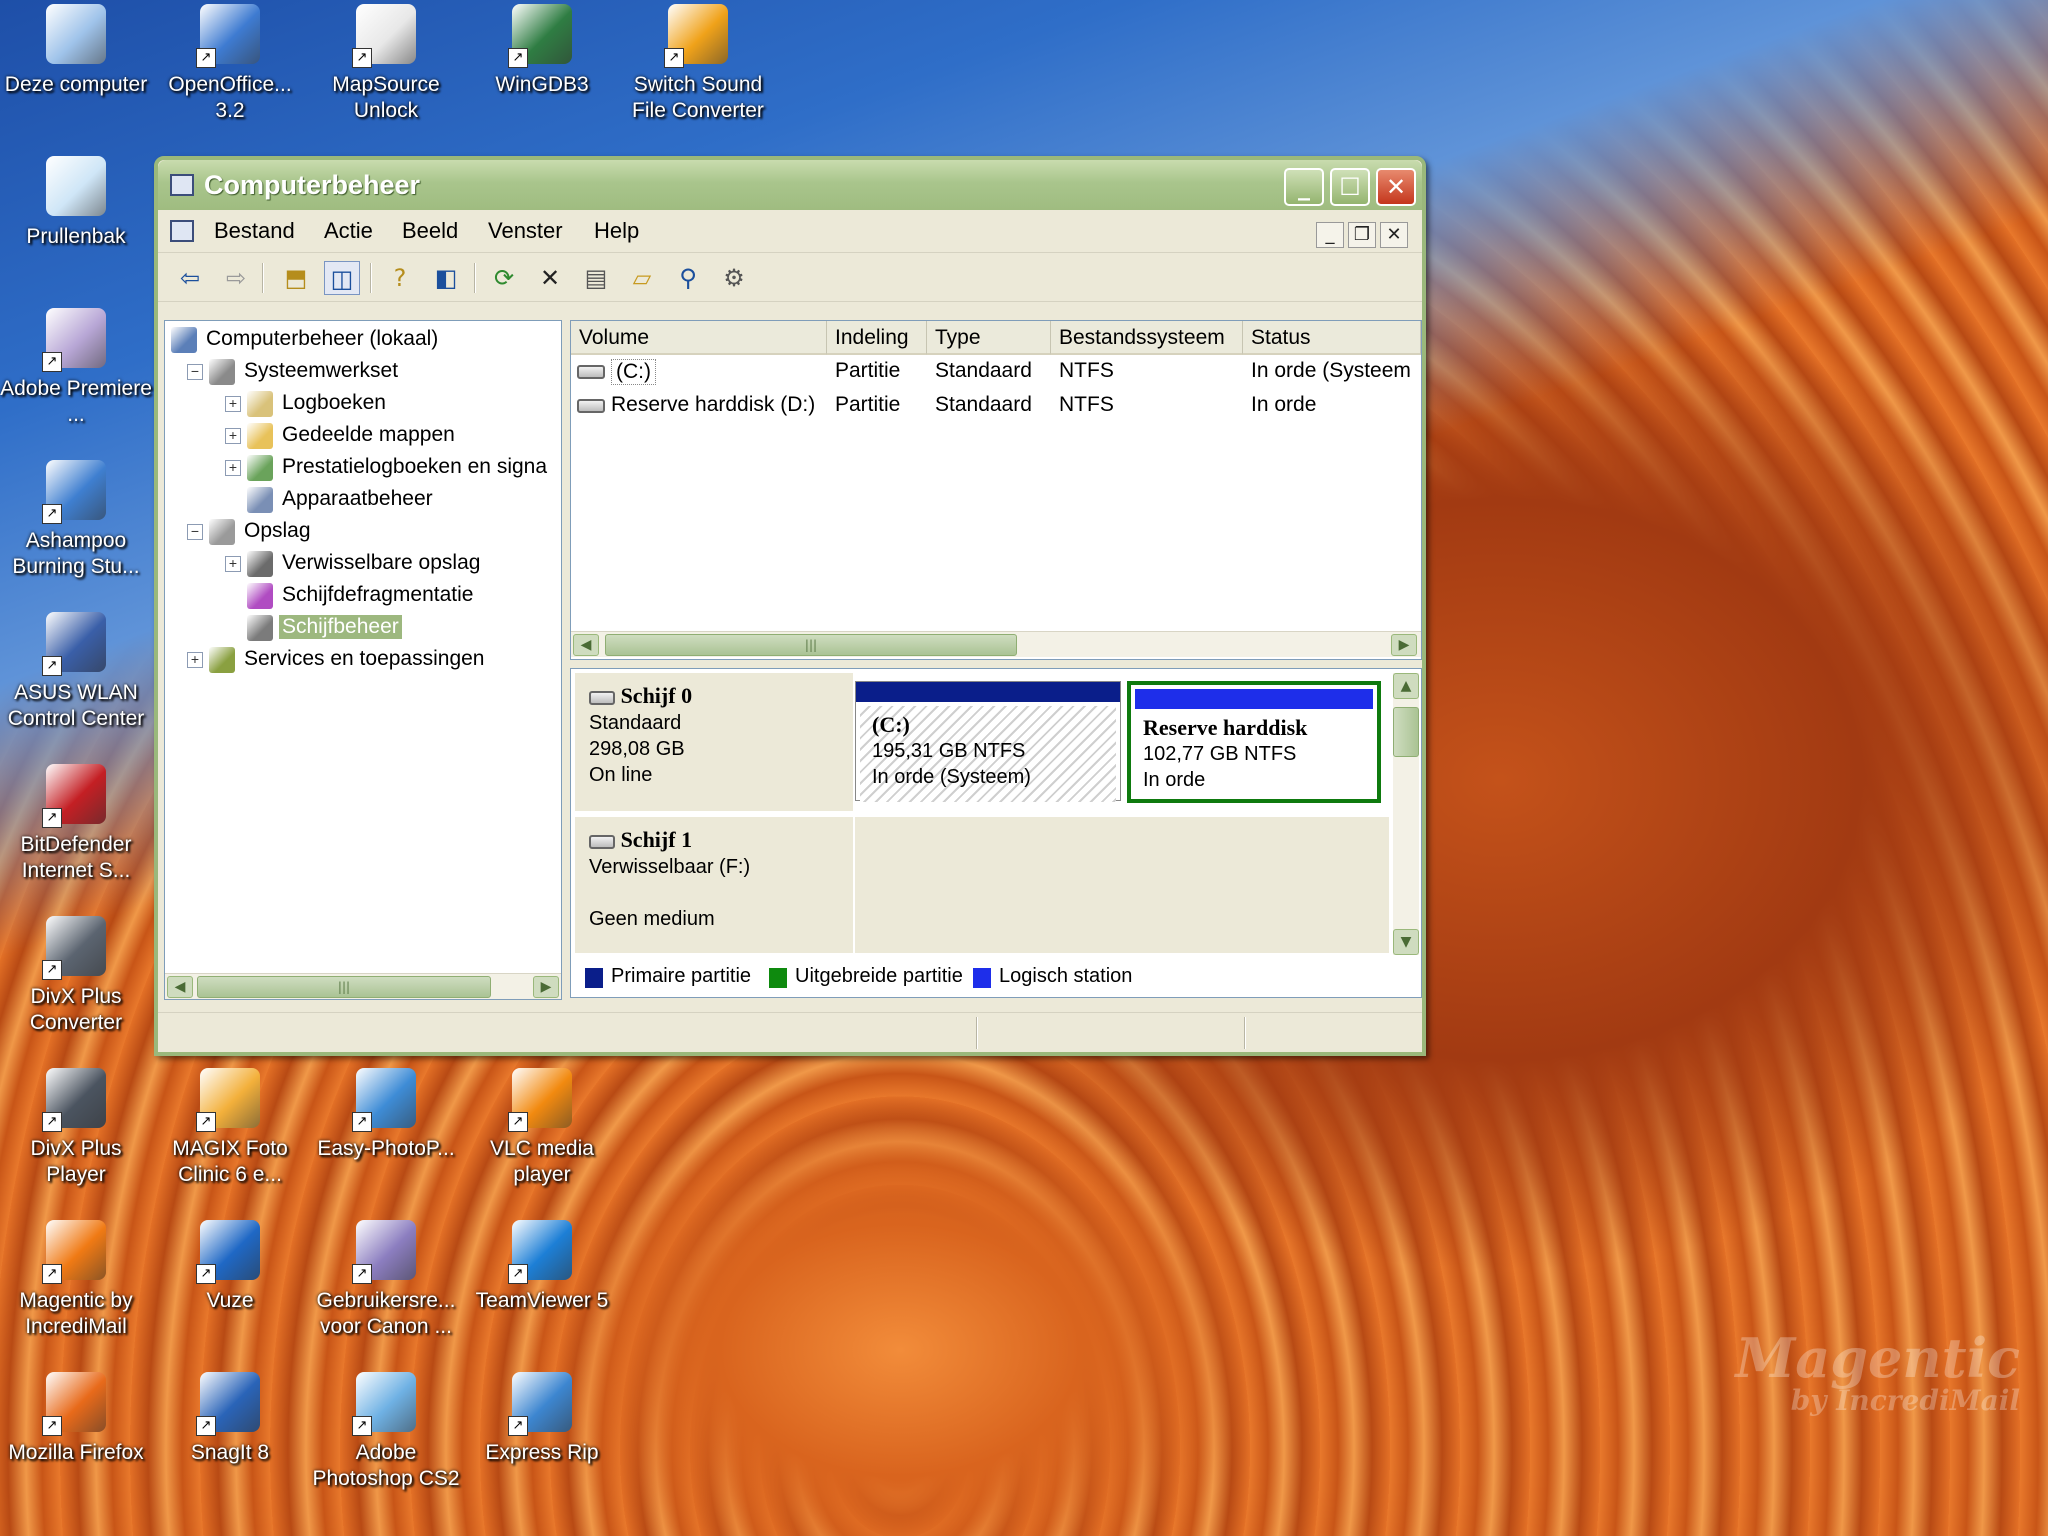  Describe the element at coordinates (602, 842) in the screenshot. I see `removable-disk-icon` at that location.